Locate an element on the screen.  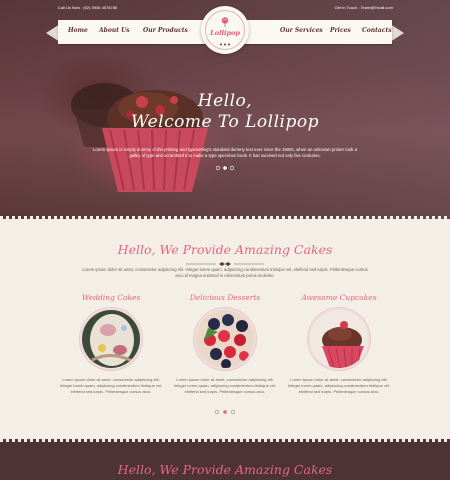
hero-bottom-border is located at coordinates (225, 218).